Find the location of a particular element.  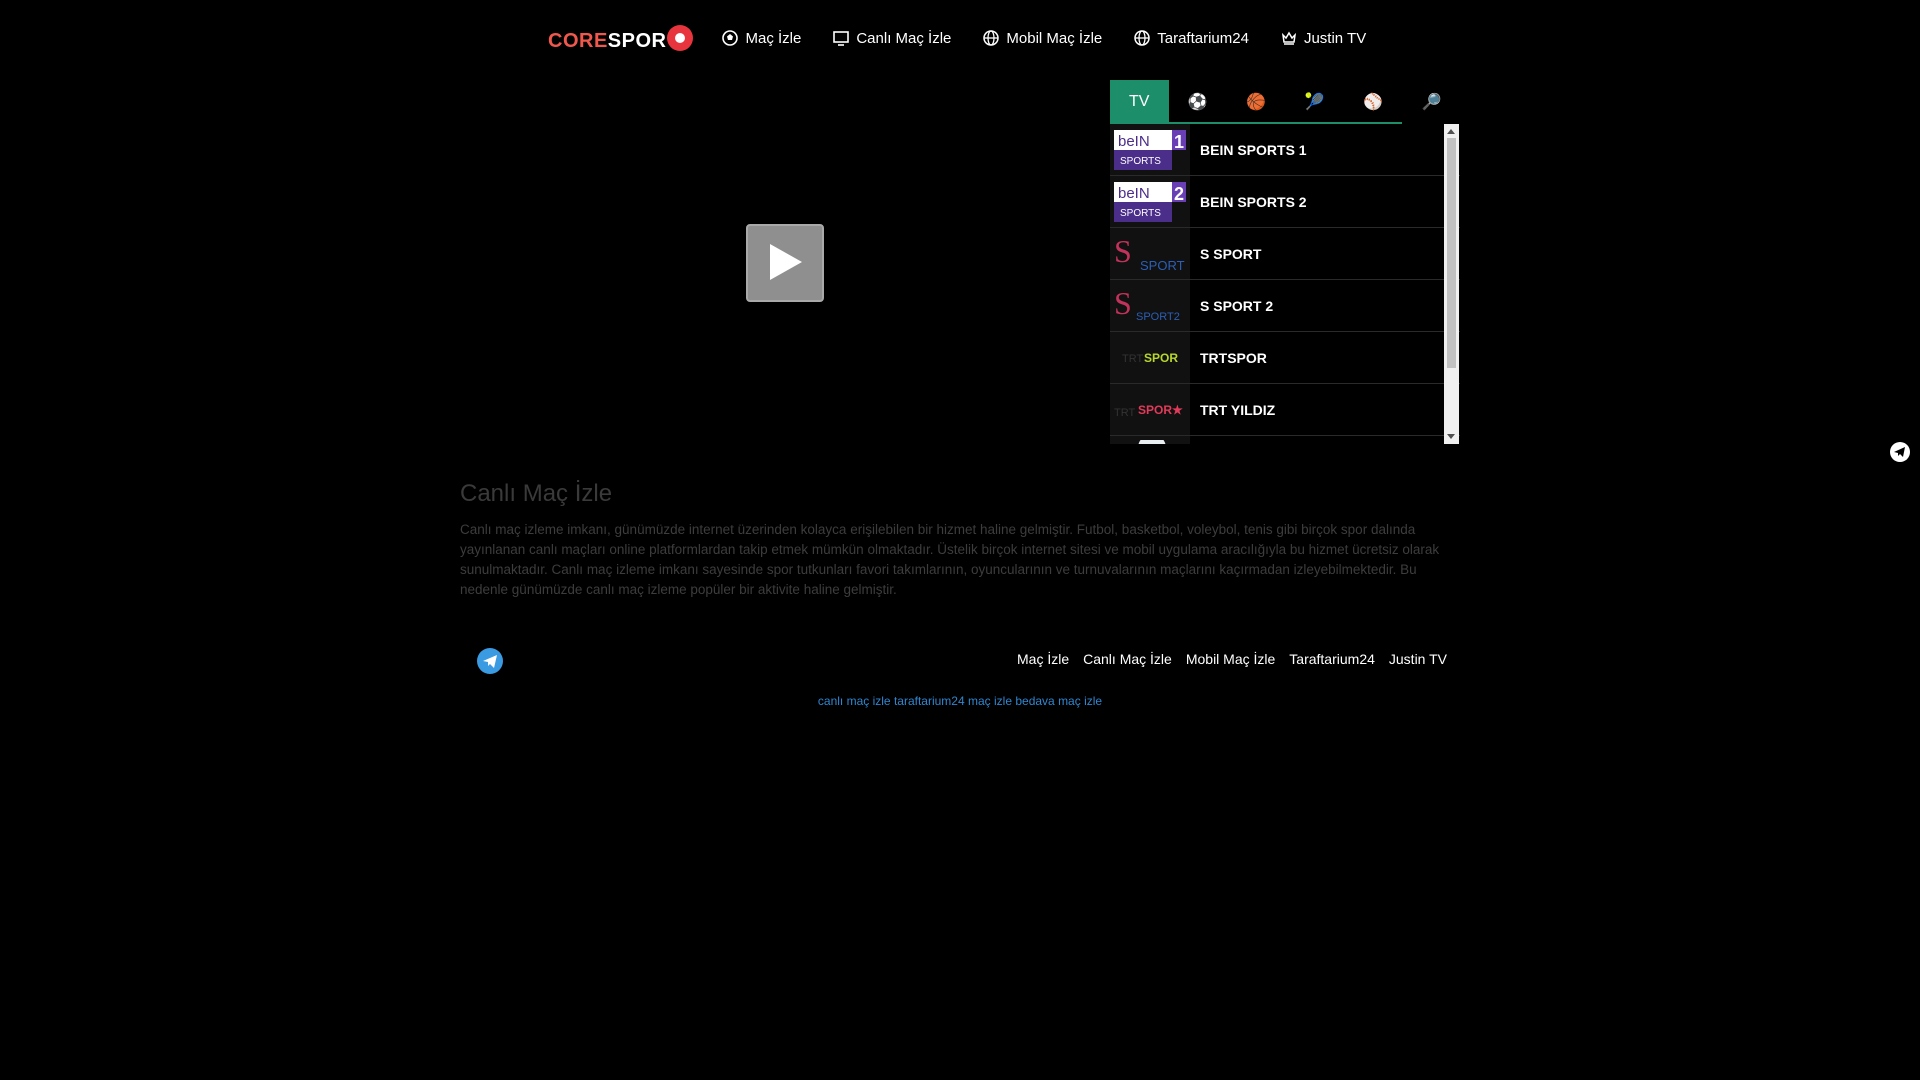

nav-justin-tv: Justin TV is located at coordinates (1323, 38).